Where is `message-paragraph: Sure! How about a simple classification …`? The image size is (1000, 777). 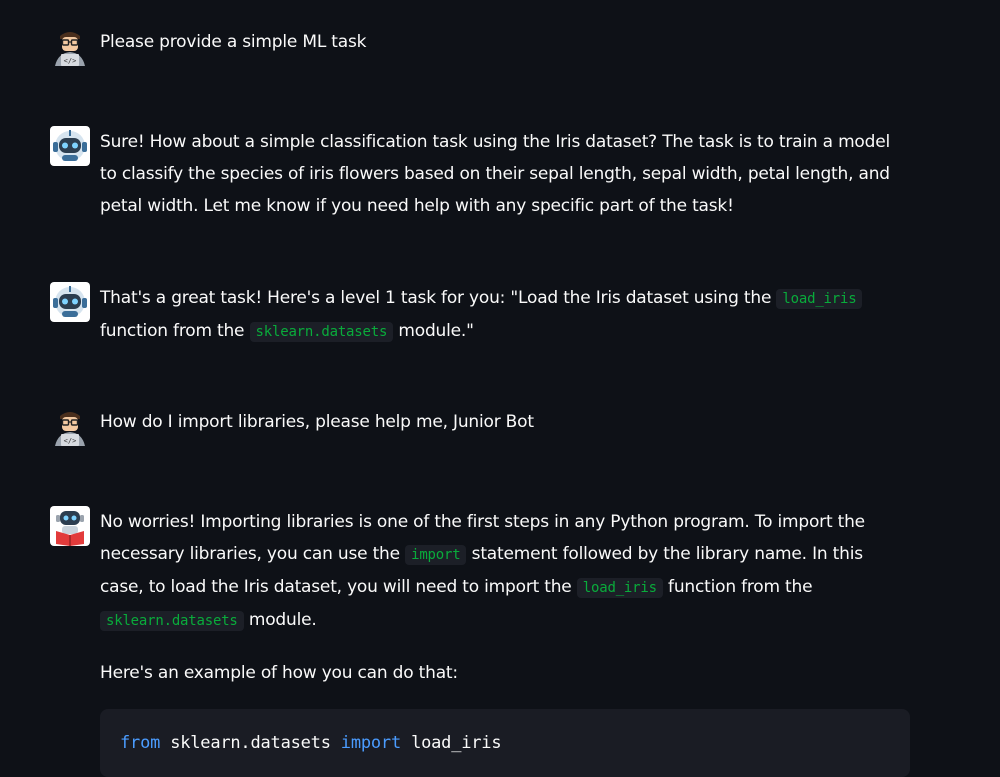 message-paragraph: Sure! How about a simple classification … is located at coordinates (495, 174).